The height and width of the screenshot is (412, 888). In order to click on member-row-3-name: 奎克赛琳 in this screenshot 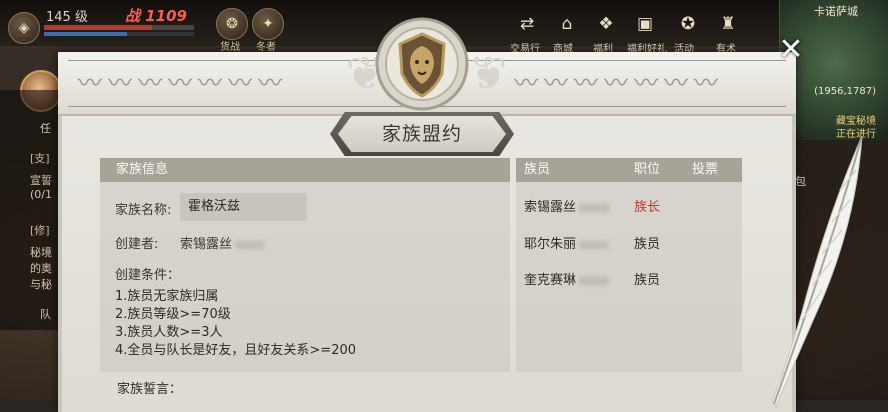, I will do `click(567, 278)`.